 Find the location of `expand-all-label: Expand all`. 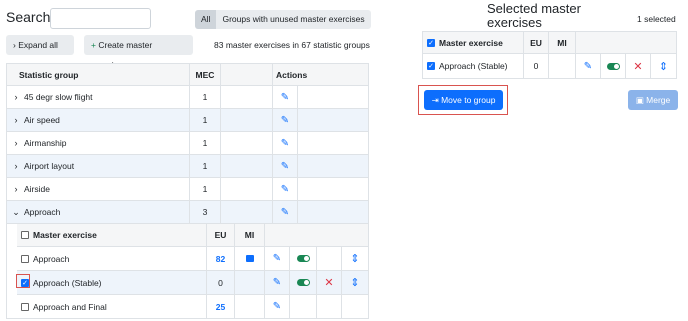

expand-all-label: Expand all is located at coordinates (38, 45).